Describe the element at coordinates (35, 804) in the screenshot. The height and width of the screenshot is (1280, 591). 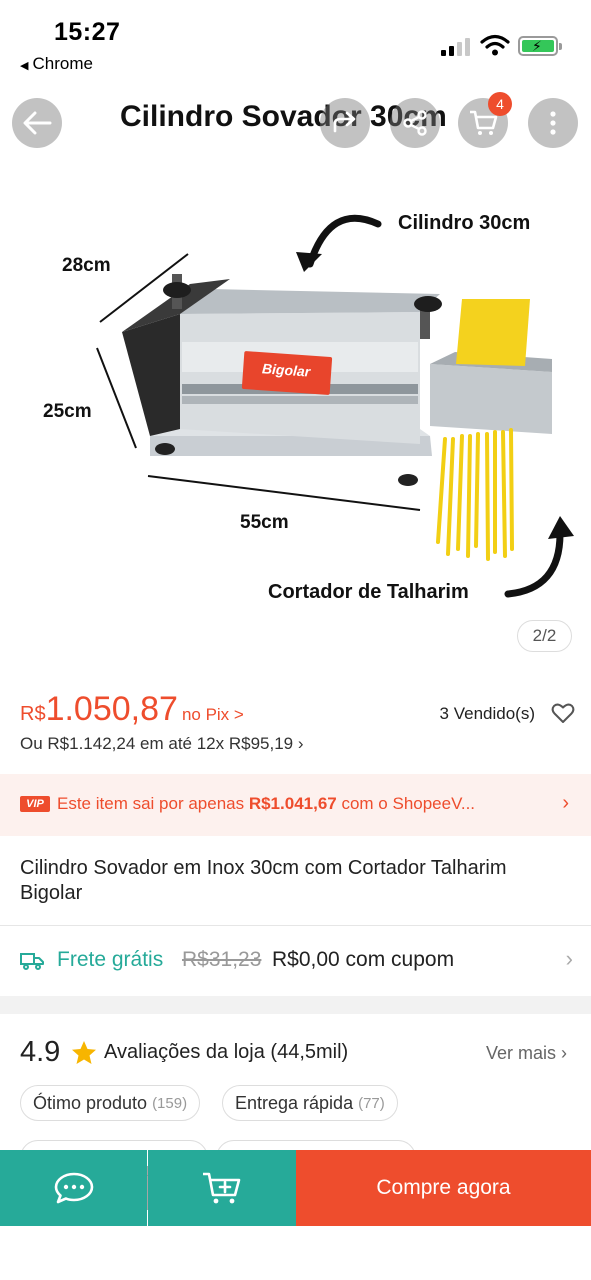
I see `vip-badge-icon: VIP` at that location.